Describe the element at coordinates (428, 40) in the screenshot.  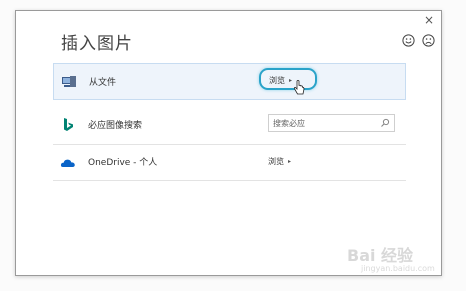
I see `frown-icon` at that location.